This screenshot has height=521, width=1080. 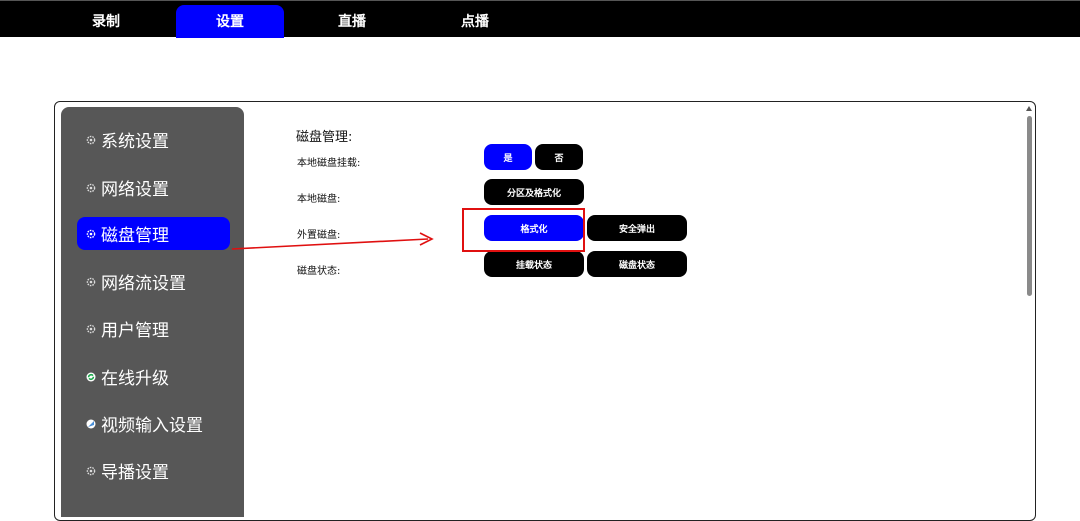 I want to click on mount-no-button: 否, so click(x=559, y=157).